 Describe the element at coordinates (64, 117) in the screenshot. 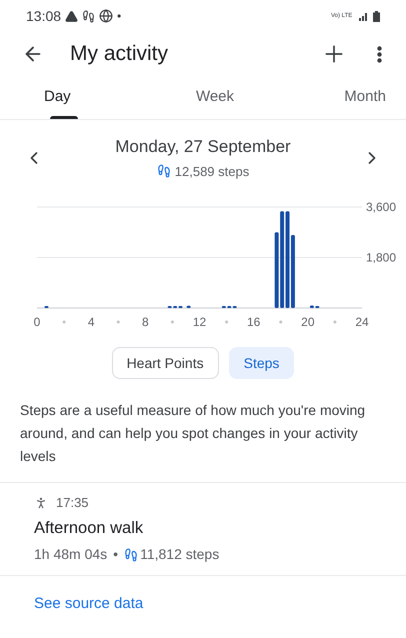

I see `tab-indicator` at that location.